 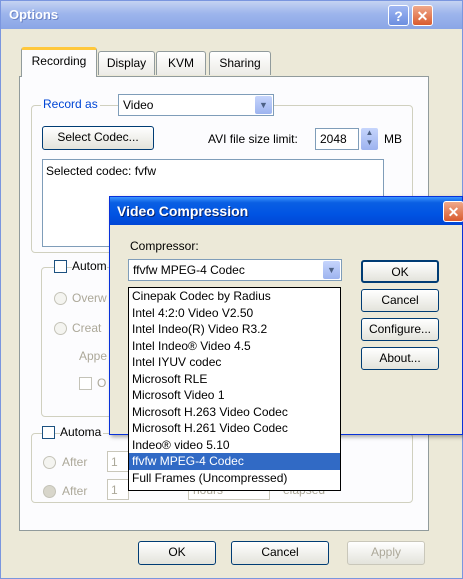 I want to click on options-ok-button: OK, so click(x=177, y=553).